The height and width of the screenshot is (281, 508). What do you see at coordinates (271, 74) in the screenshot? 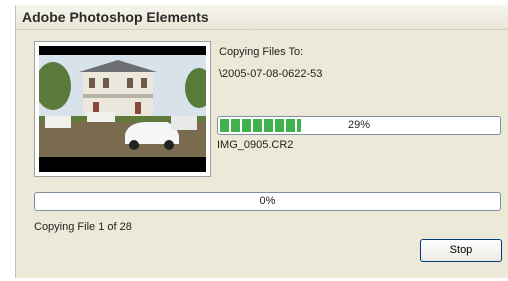
I see `destination-path: \2005-07-08-0622-53` at bounding box center [271, 74].